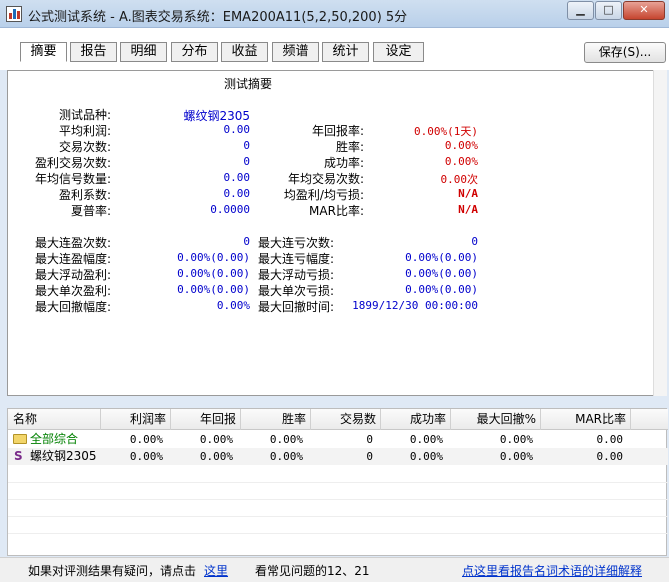 This screenshot has height=582, width=669. What do you see at coordinates (93, 52) in the screenshot?
I see `tab-report: 报告` at bounding box center [93, 52].